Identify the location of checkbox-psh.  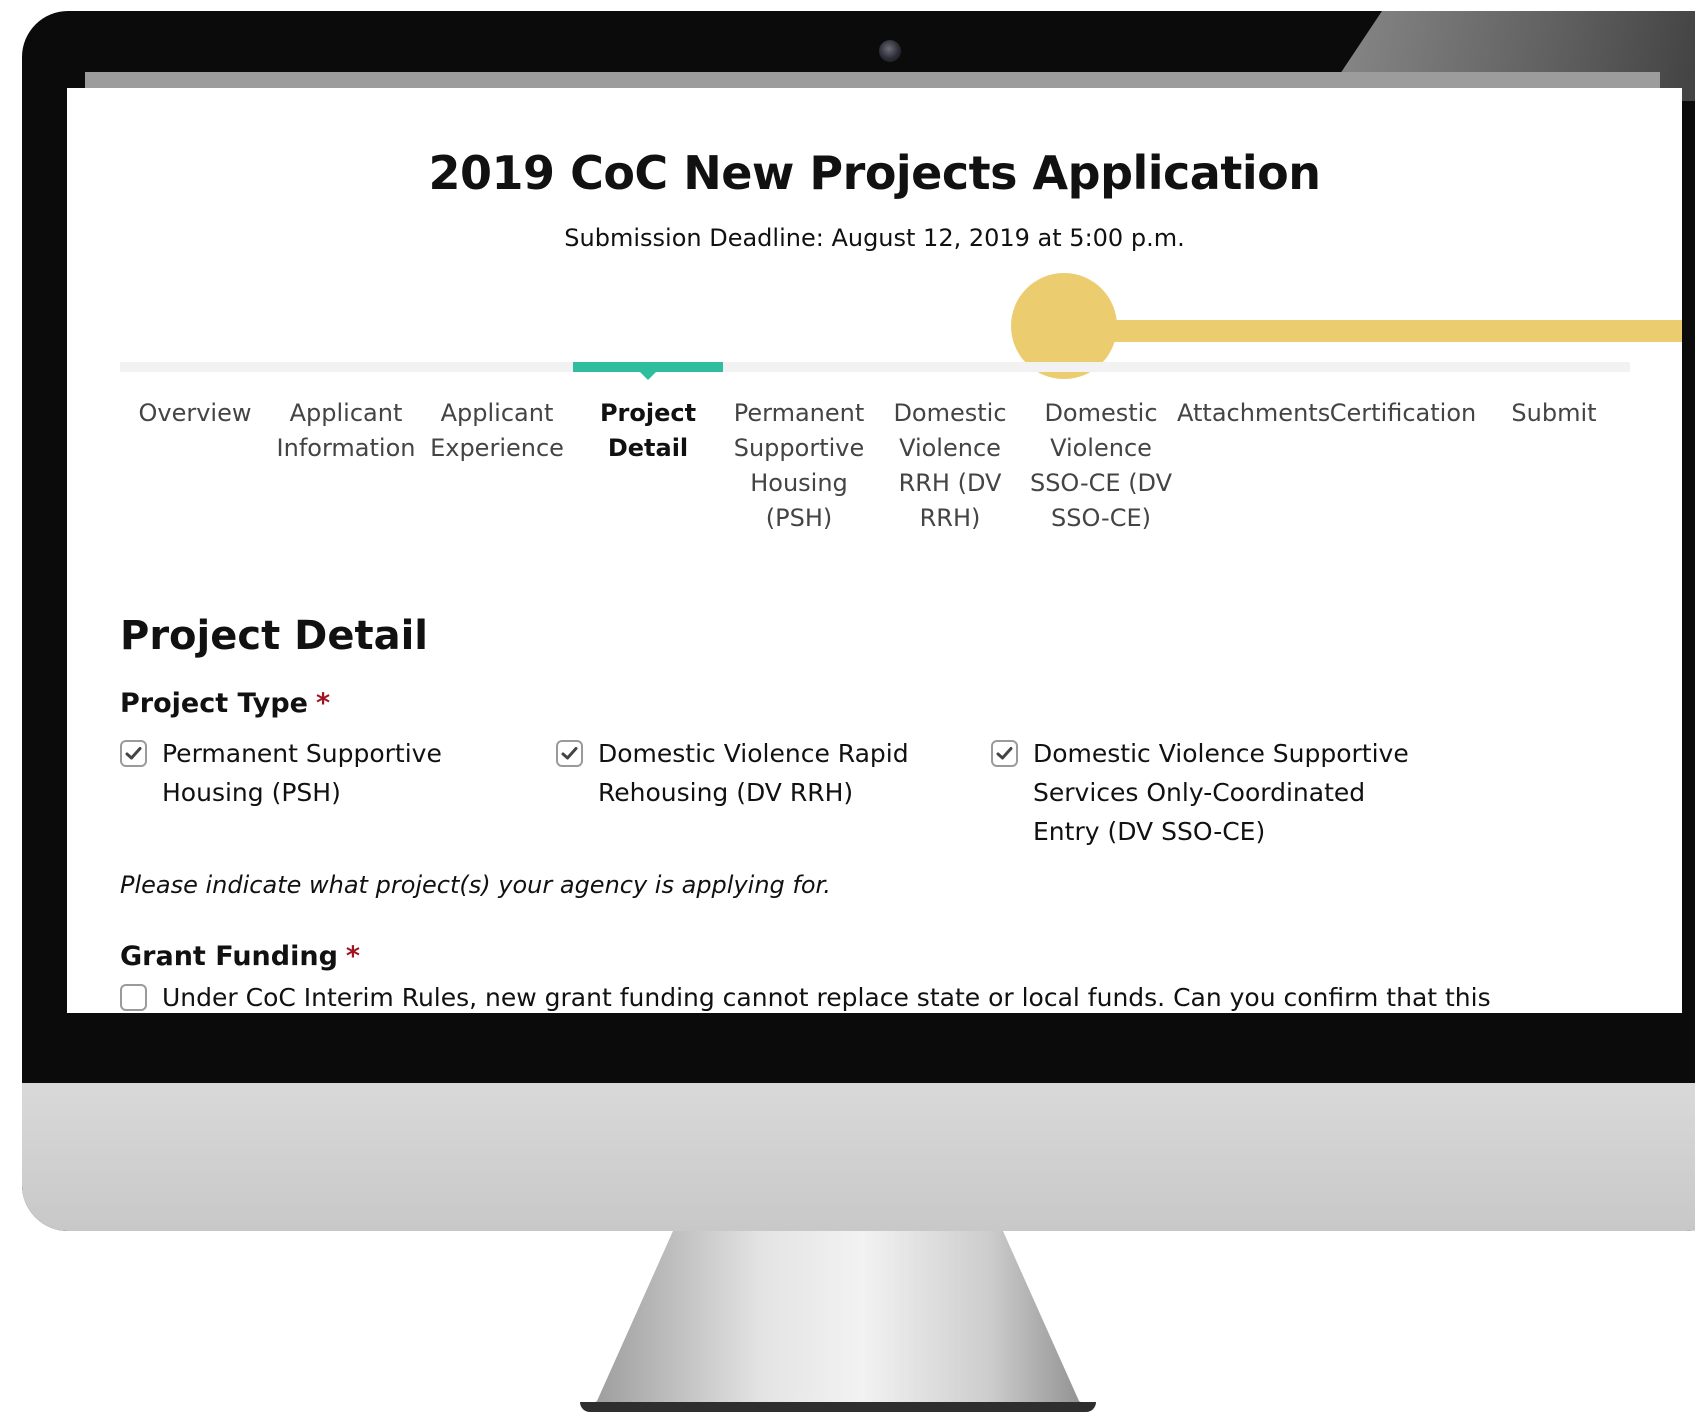
(133, 753).